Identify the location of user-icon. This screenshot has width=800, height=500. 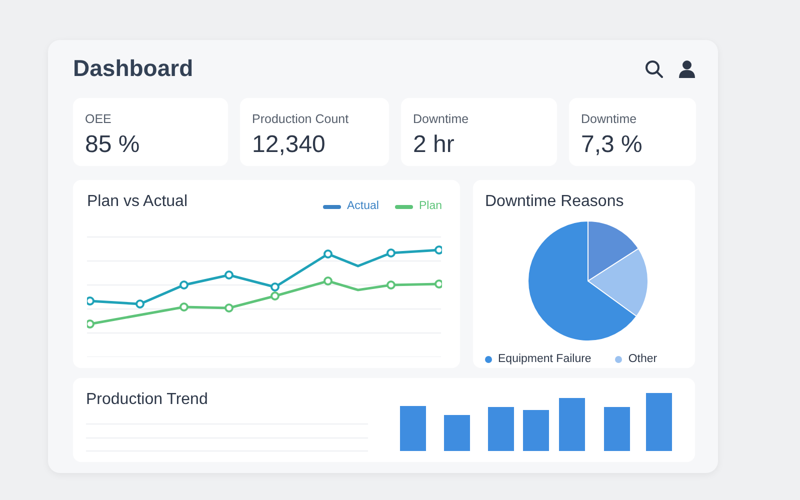
(687, 69).